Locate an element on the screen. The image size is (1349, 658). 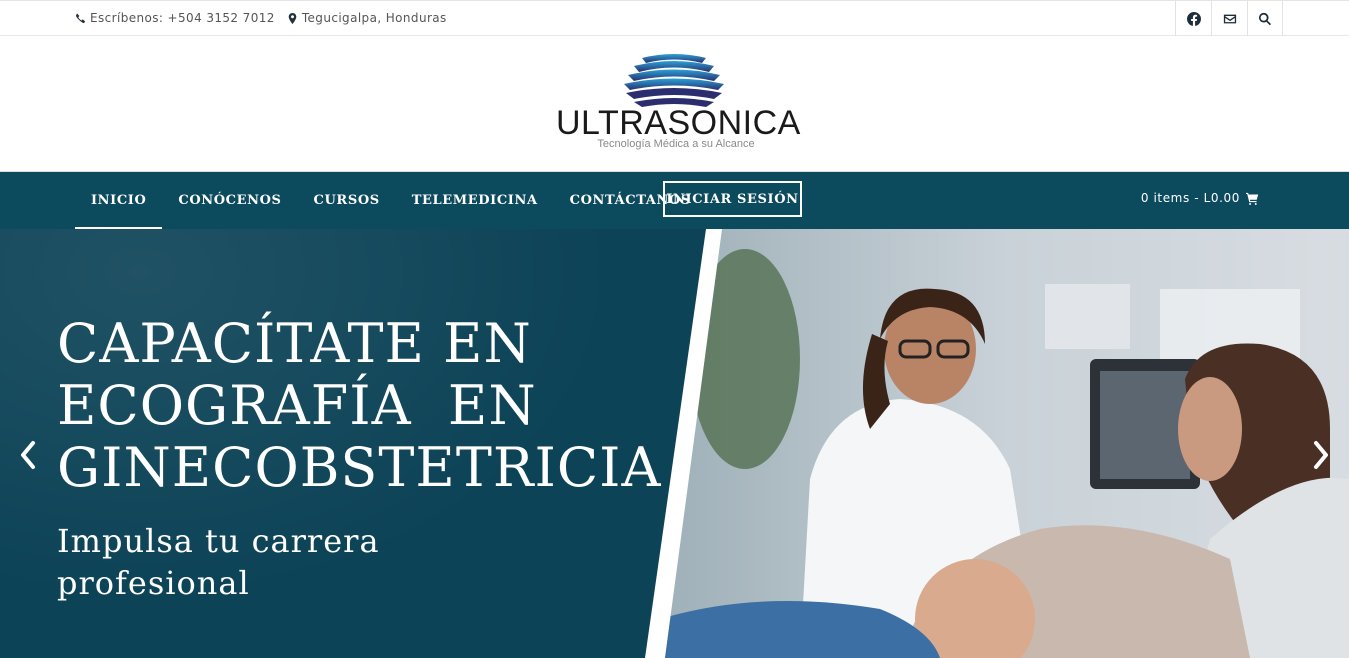
location-contact: Tegucigalpa, Honduras is located at coordinates (367, 18).